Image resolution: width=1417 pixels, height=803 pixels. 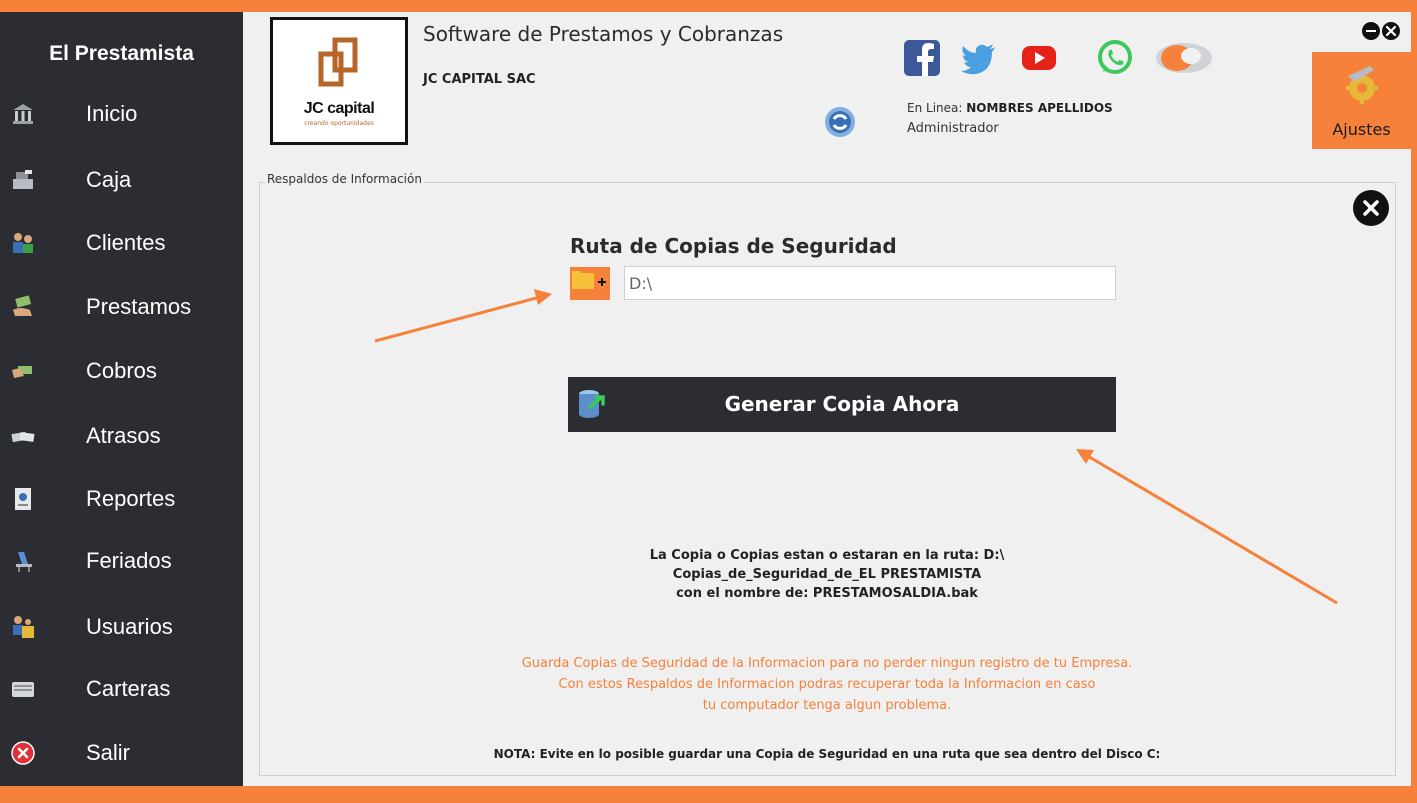 What do you see at coordinates (139, 306) in the screenshot?
I see `sidebar-item-label: Prestamos` at bounding box center [139, 306].